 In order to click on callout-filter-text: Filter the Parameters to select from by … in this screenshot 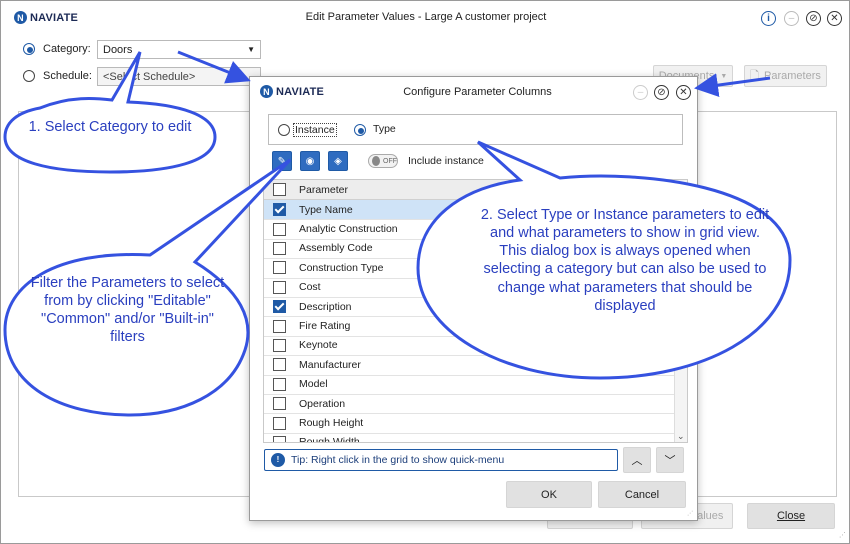, I will do `click(127, 310)`.